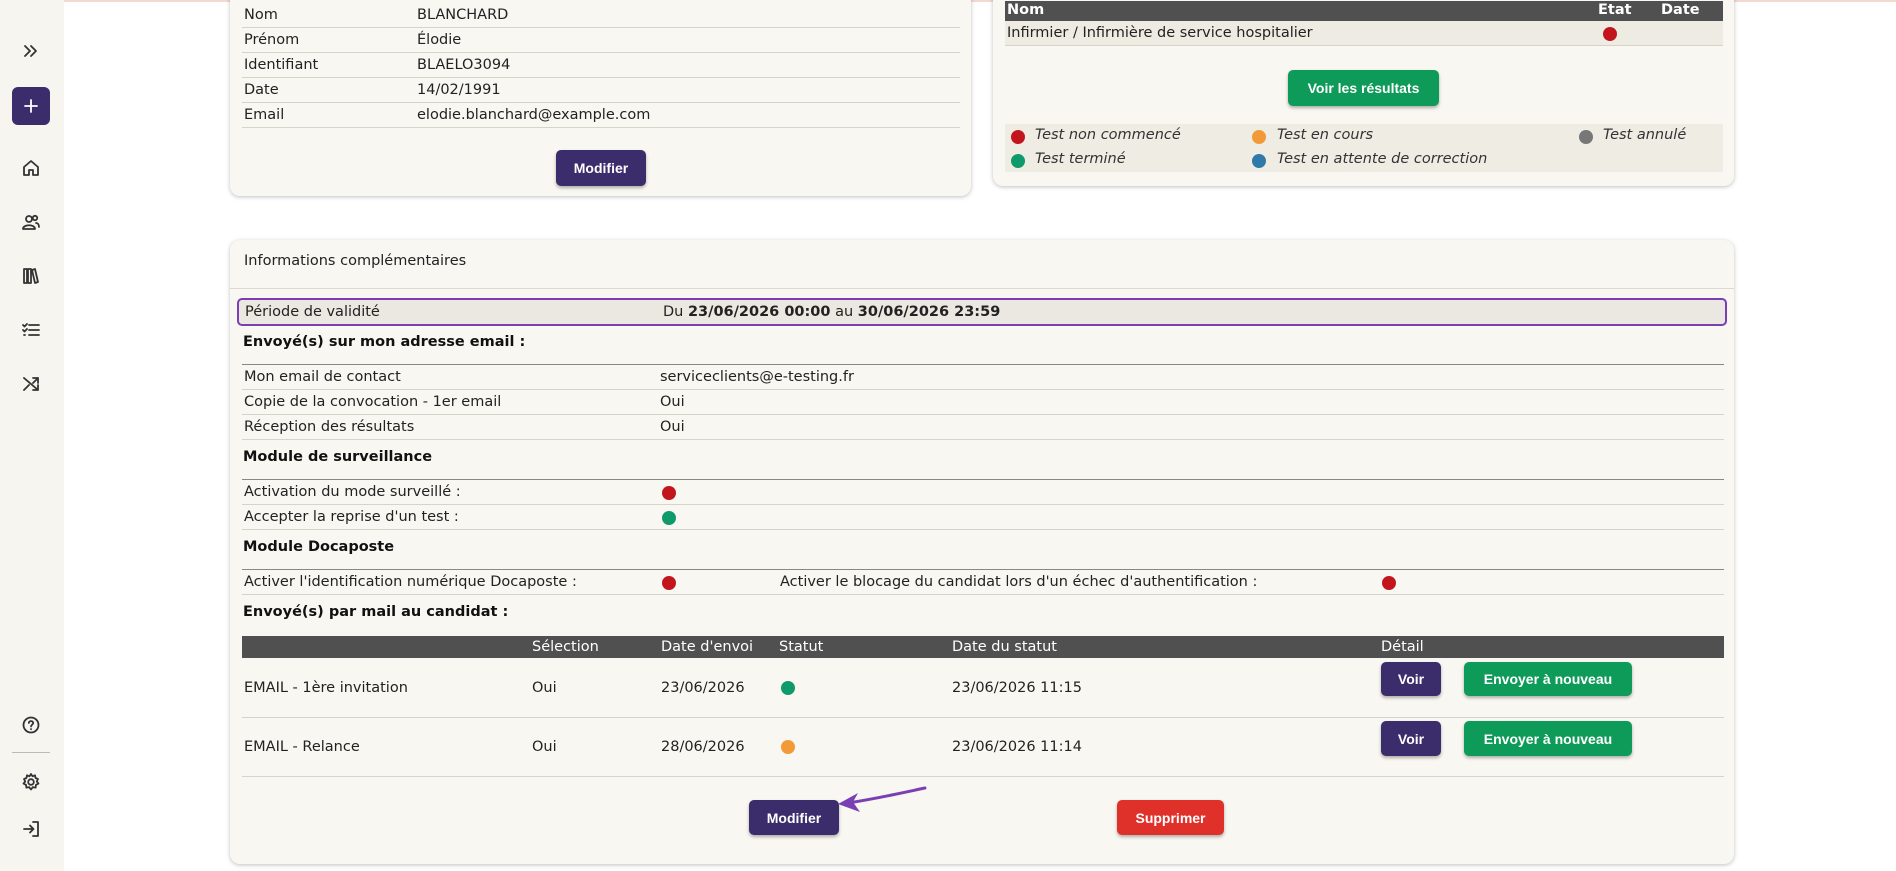  Describe the element at coordinates (329, 427) in the screenshot. I see `row-label: Réception des résultats` at that location.